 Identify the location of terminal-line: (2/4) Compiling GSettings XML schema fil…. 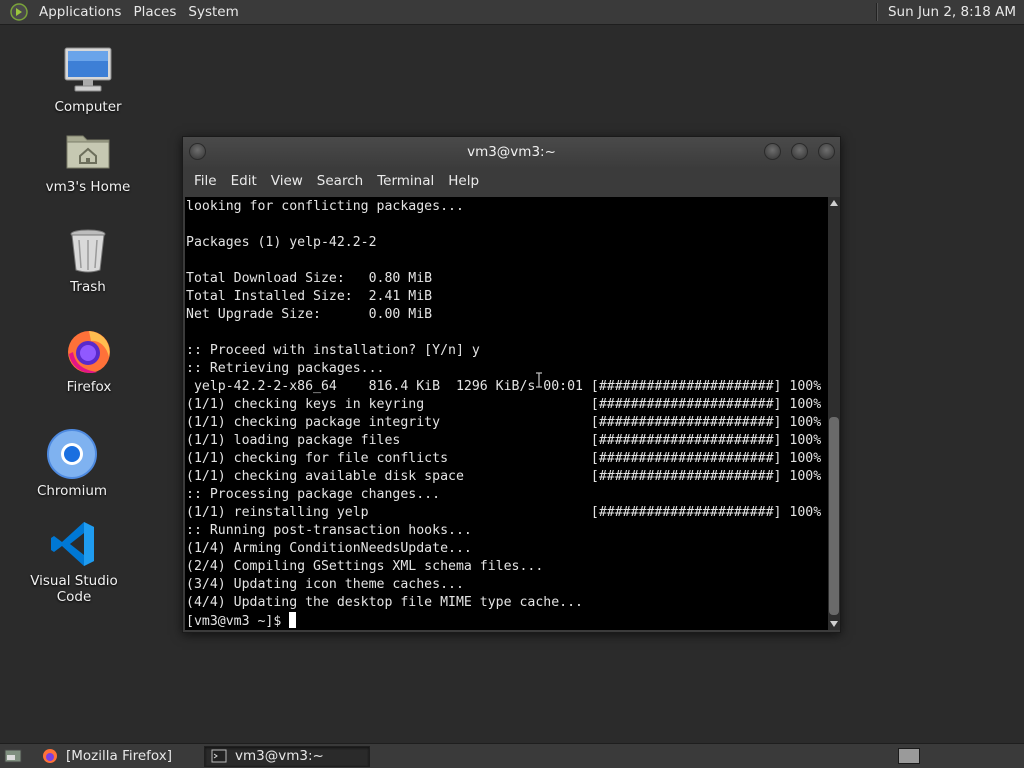
(365, 566).